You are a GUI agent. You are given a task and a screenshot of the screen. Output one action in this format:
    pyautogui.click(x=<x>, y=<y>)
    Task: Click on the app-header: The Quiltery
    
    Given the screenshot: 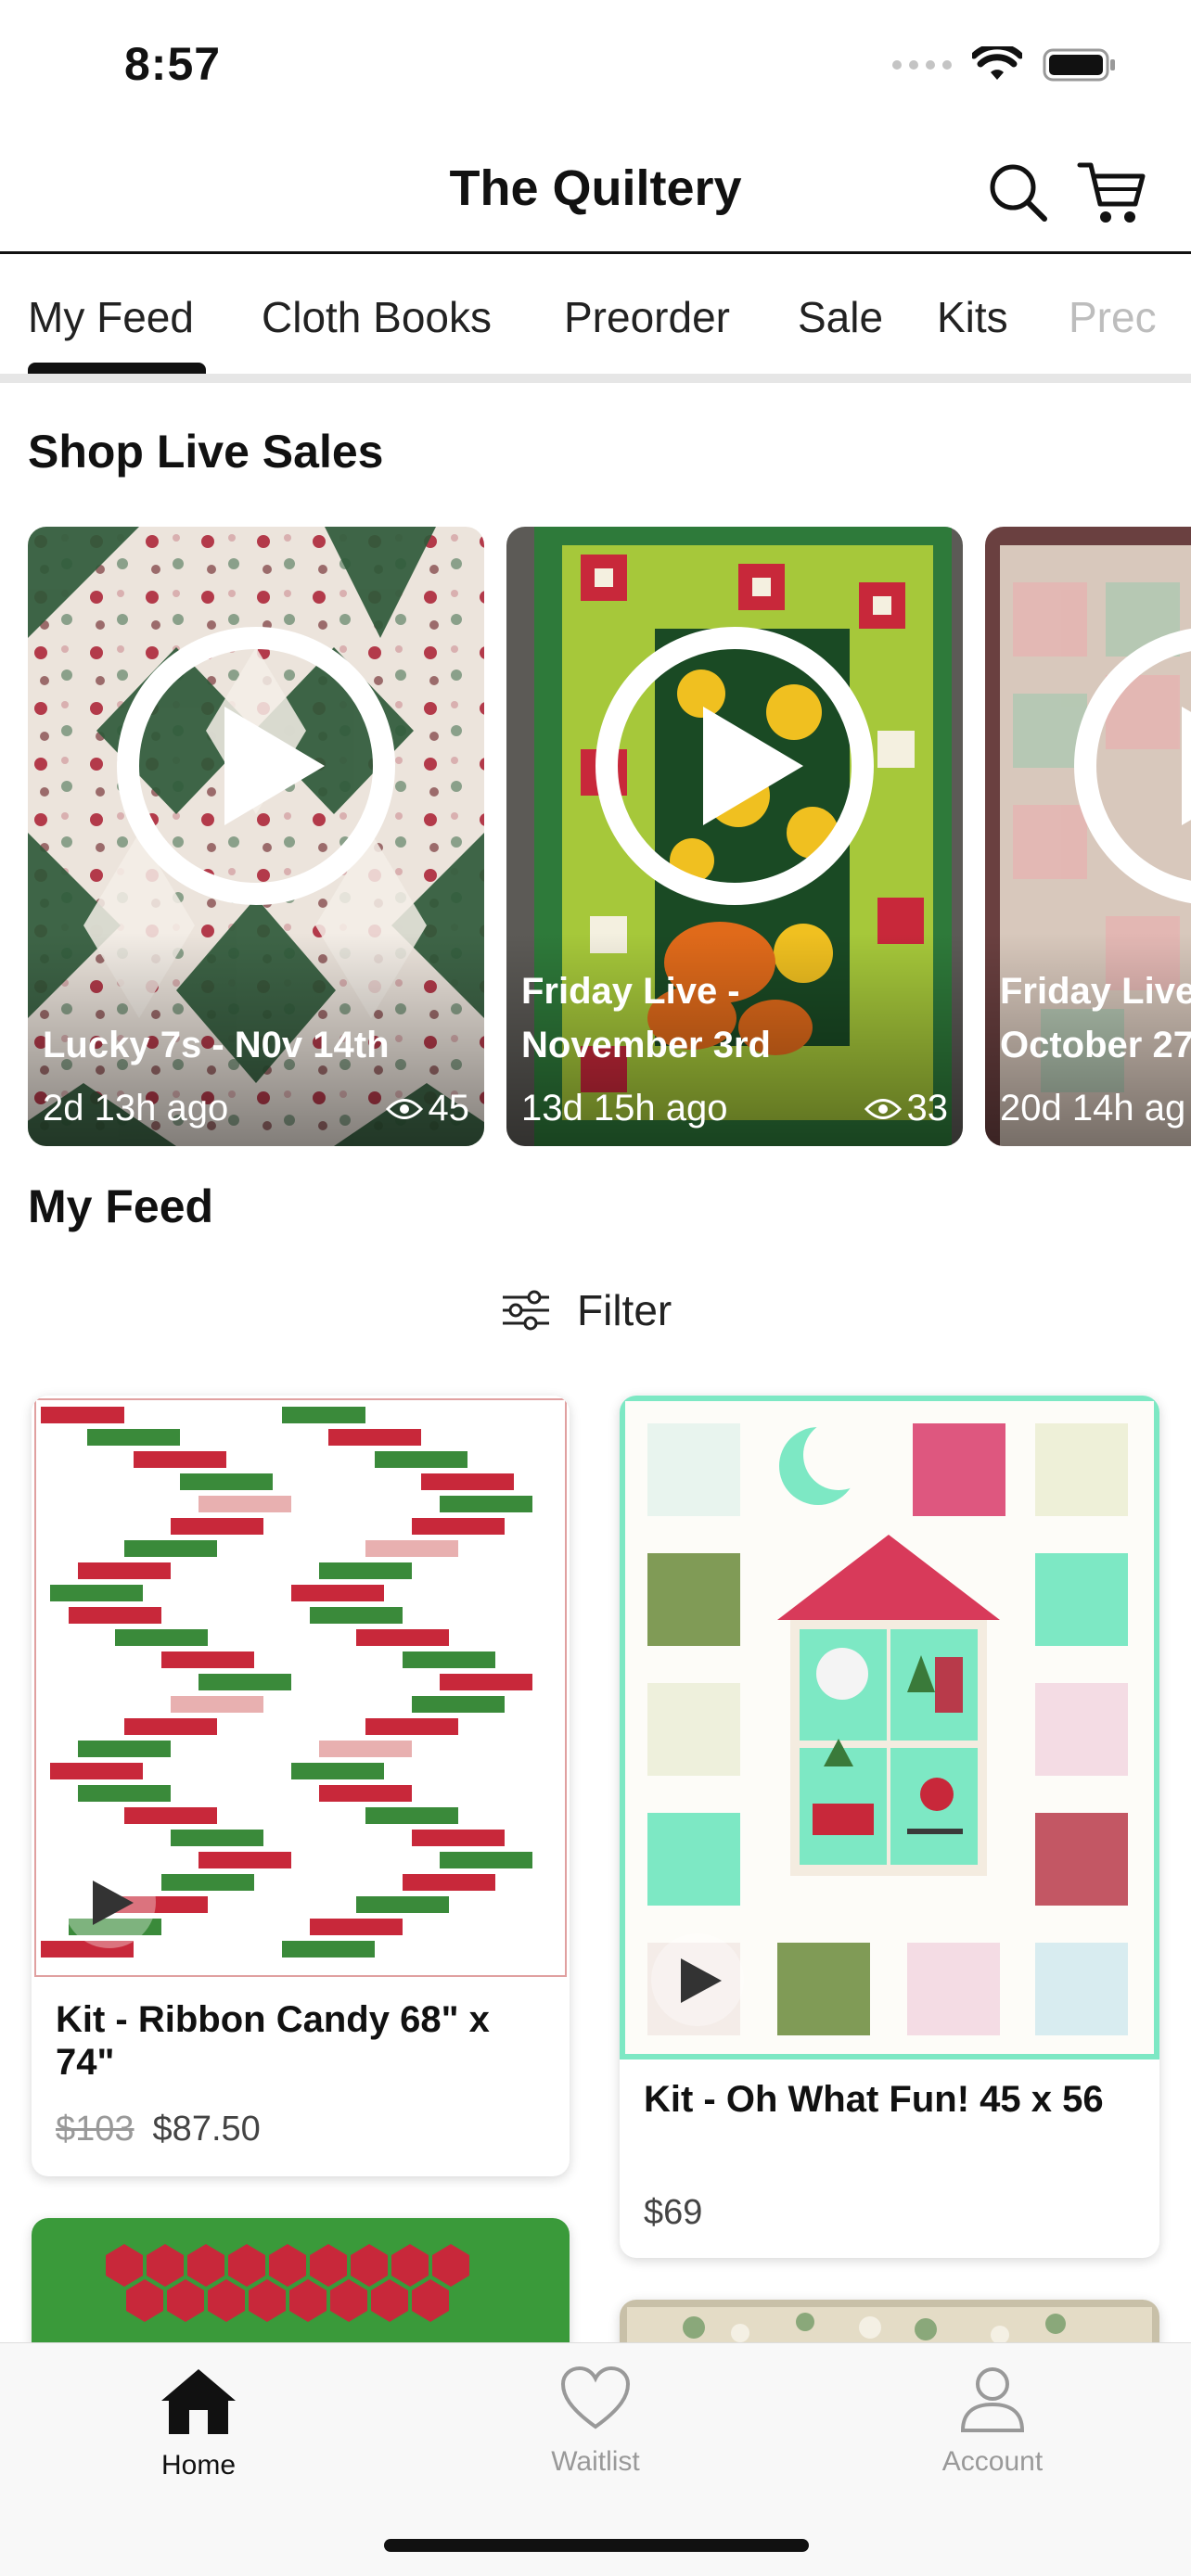 What is the action you would take?
    pyautogui.click(x=595, y=196)
    